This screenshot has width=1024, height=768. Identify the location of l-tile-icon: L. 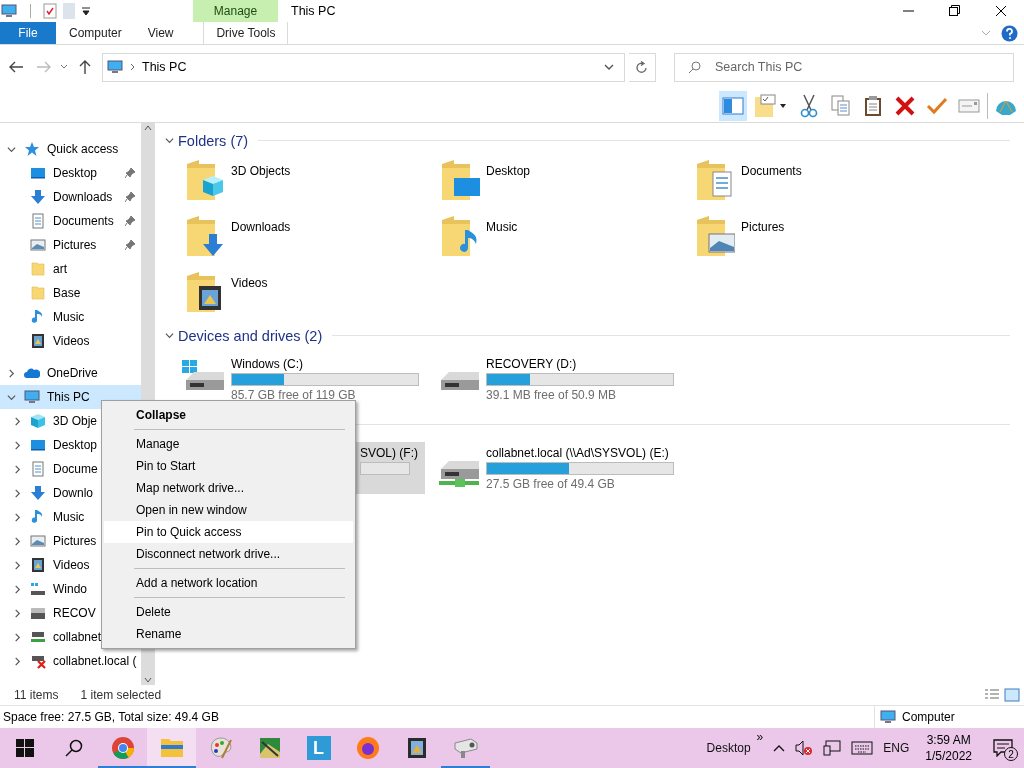
(318, 748).